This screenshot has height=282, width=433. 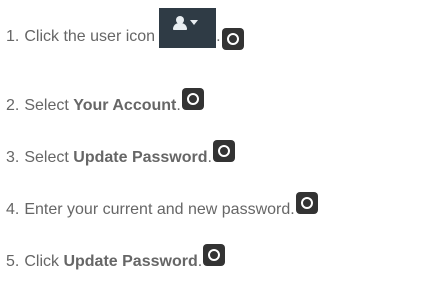 I want to click on step-2: 2. Select Your Account ., so click(x=105, y=102).